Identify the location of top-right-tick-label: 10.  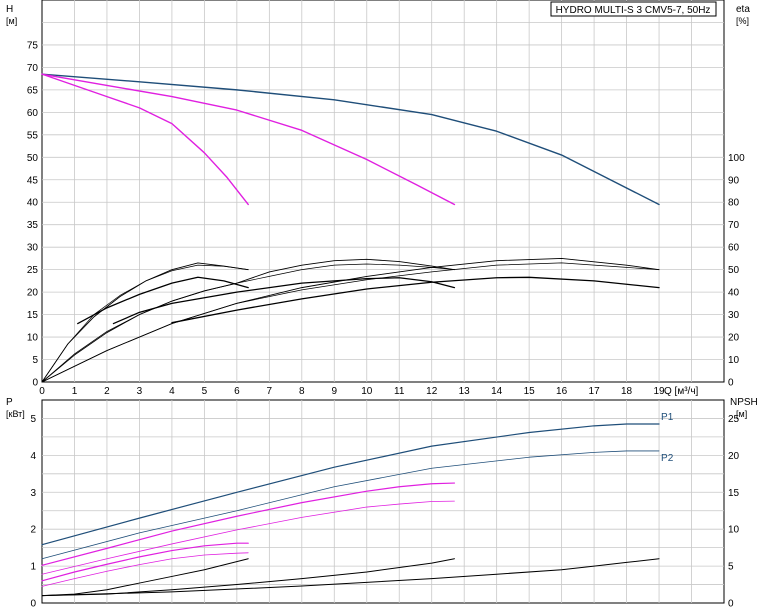
(734, 360).